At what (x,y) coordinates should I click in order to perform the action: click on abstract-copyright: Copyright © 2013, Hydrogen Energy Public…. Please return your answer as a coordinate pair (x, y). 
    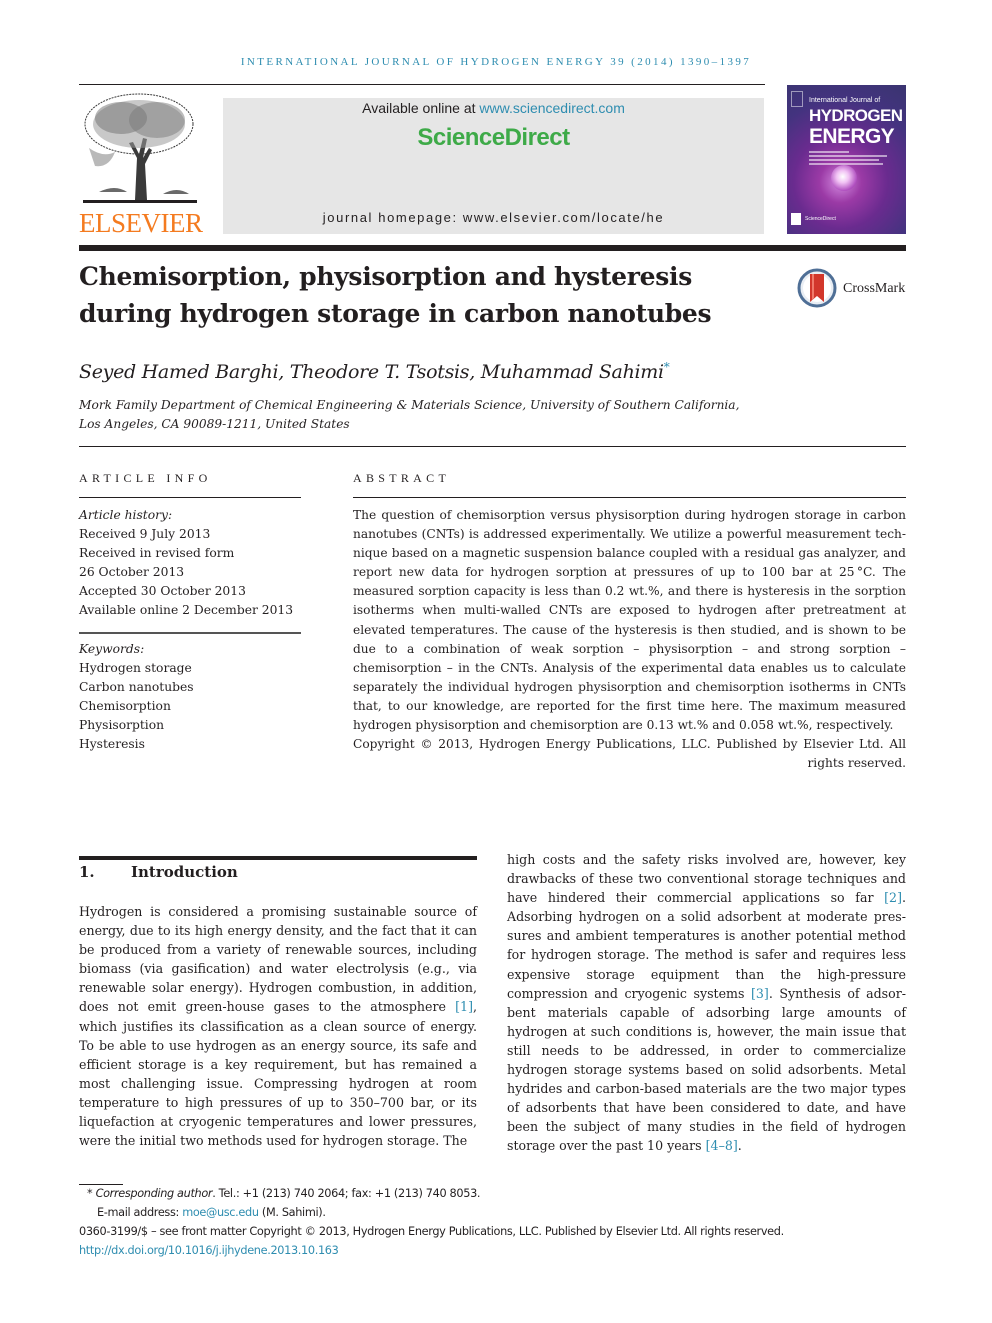
    Looking at the image, I should click on (629, 754).